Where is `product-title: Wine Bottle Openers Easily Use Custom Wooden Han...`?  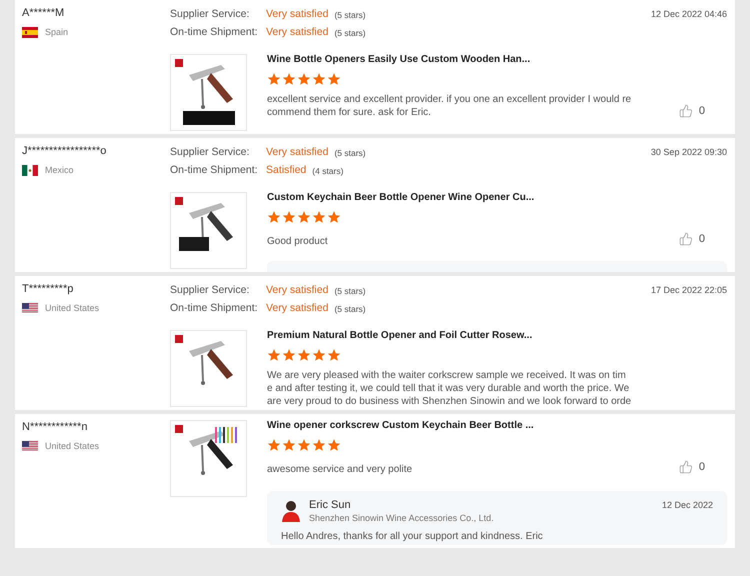 product-title: Wine Bottle Openers Easily Use Custom Wooden Han... is located at coordinates (399, 60).